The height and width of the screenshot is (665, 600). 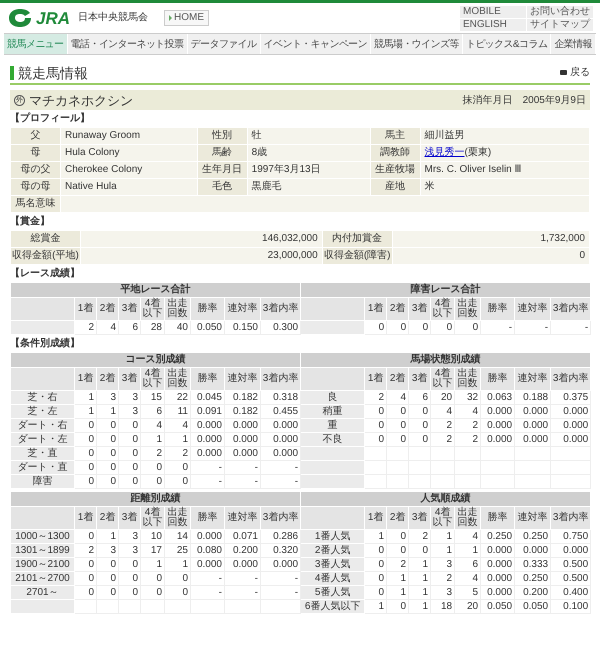 I want to click on table-cell: 0.500, so click(x=570, y=565).